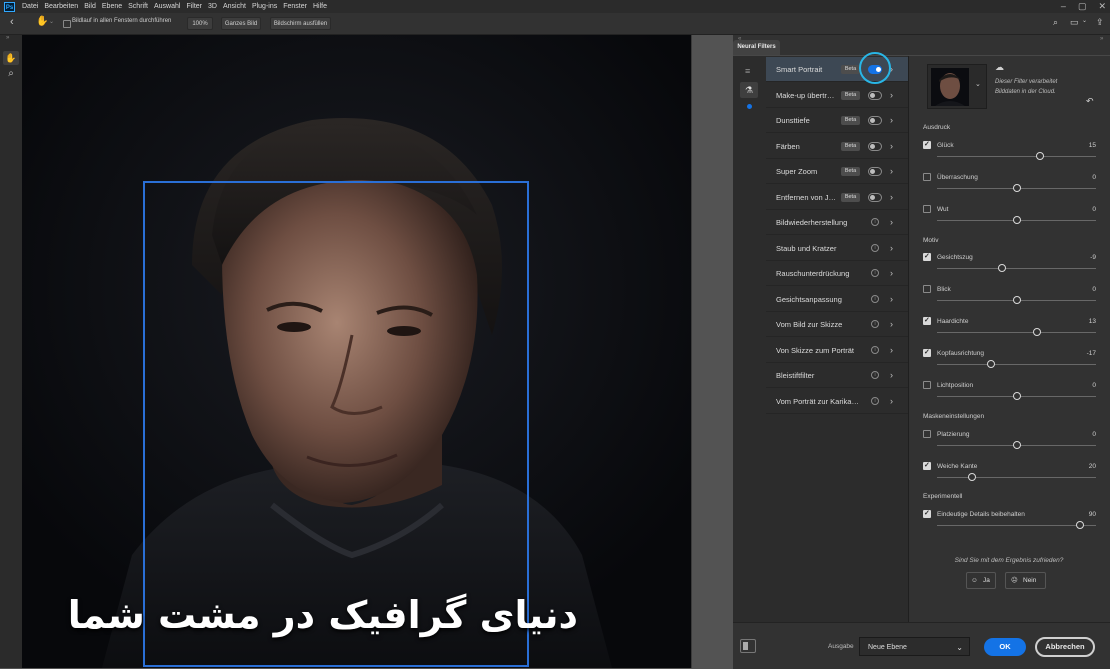 Image resolution: width=1110 pixels, height=669 pixels. What do you see at coordinates (200, 23) in the screenshot?
I see `zoom-100-button: 100%` at bounding box center [200, 23].